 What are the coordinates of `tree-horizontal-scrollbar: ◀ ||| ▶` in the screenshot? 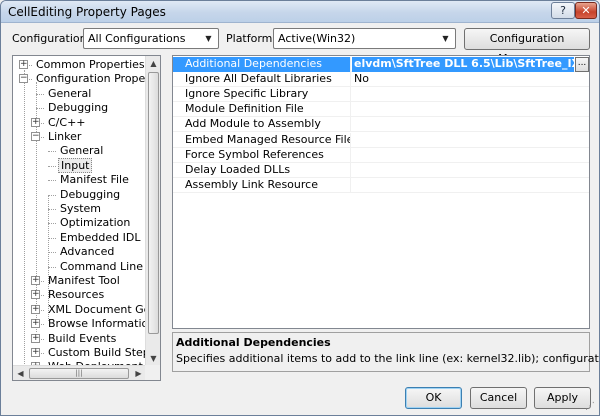 It's located at (79, 372).